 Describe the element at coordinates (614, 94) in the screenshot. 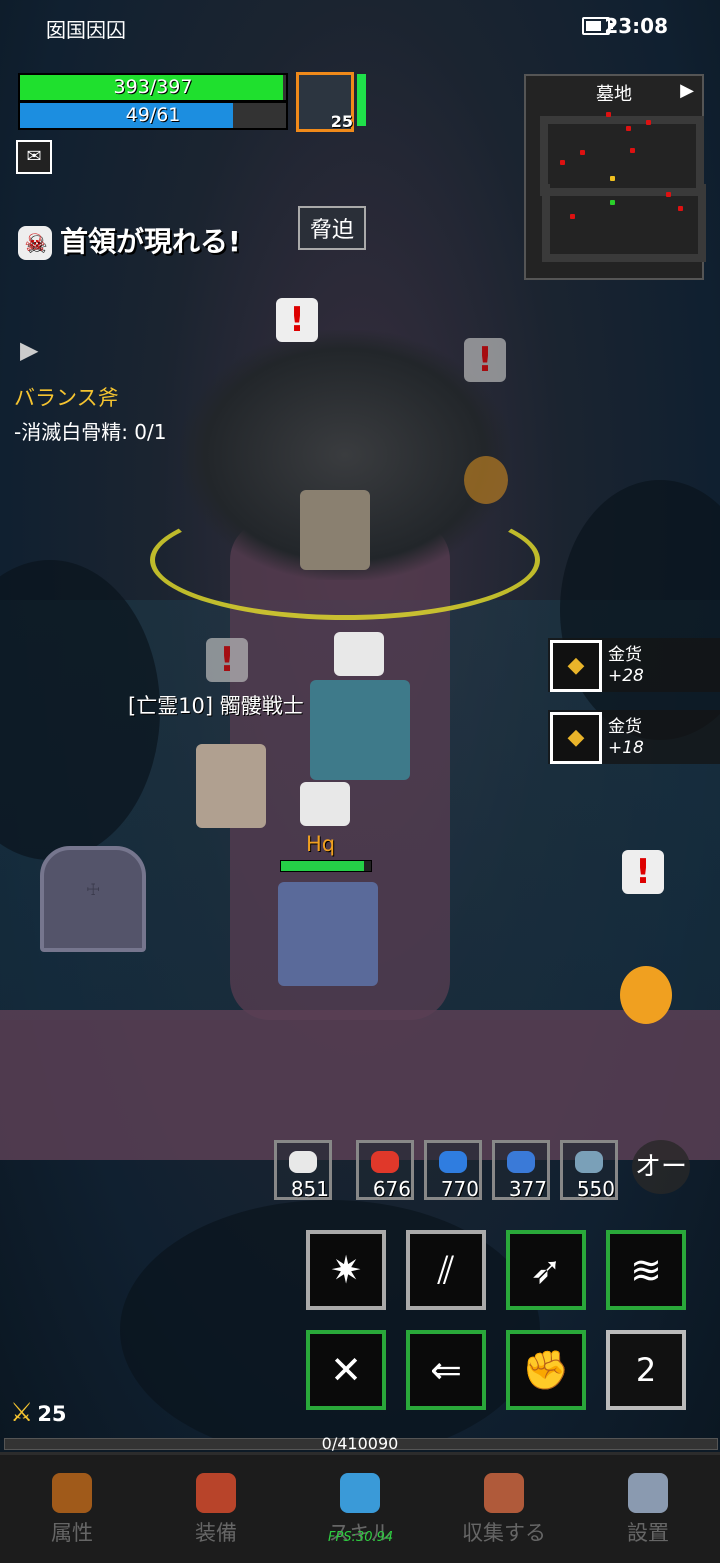

I see `minimap-title: 墓地` at that location.